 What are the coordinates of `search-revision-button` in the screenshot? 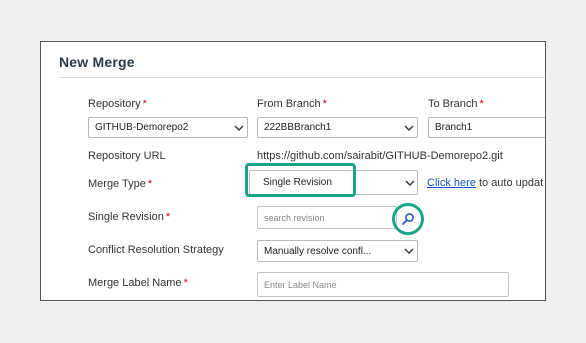 It's located at (408, 219).